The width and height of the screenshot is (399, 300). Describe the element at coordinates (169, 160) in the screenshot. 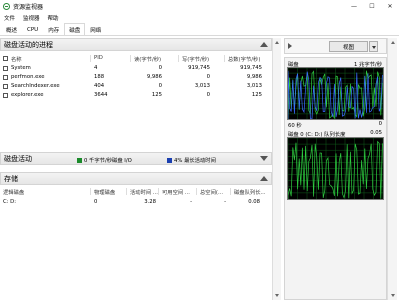

I see `blue-swatch-icon` at that location.